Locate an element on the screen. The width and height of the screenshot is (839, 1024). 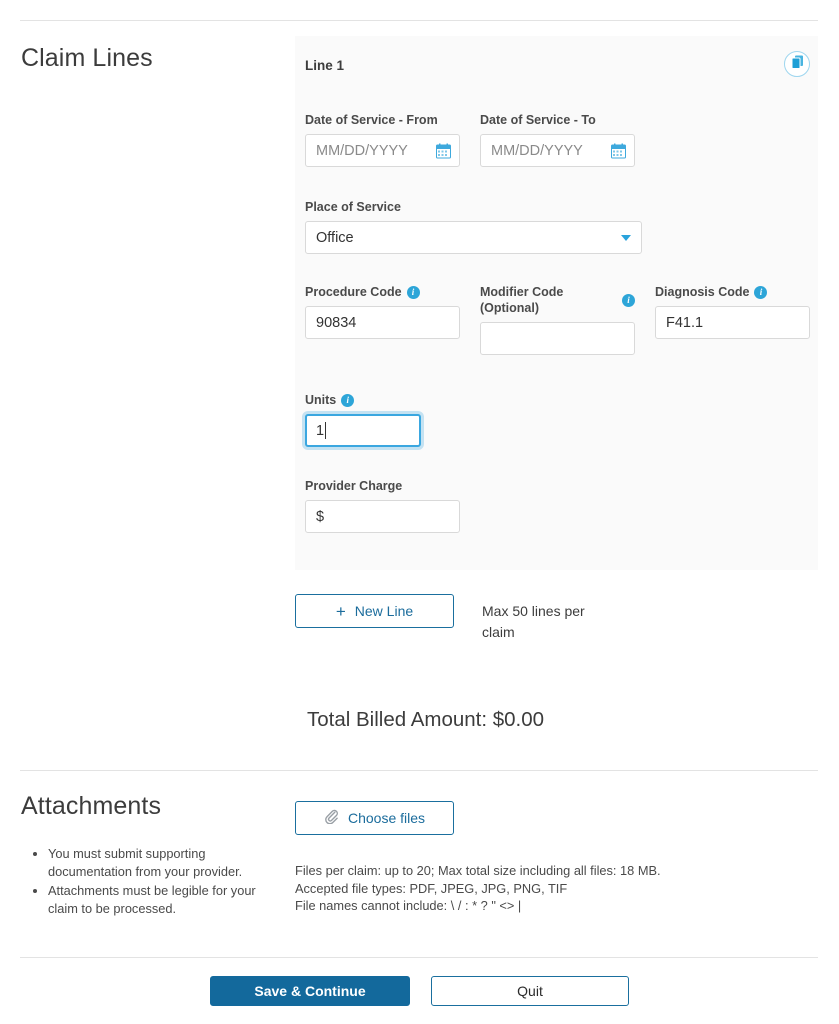
choose-files-button: Choose files is located at coordinates (374, 818).